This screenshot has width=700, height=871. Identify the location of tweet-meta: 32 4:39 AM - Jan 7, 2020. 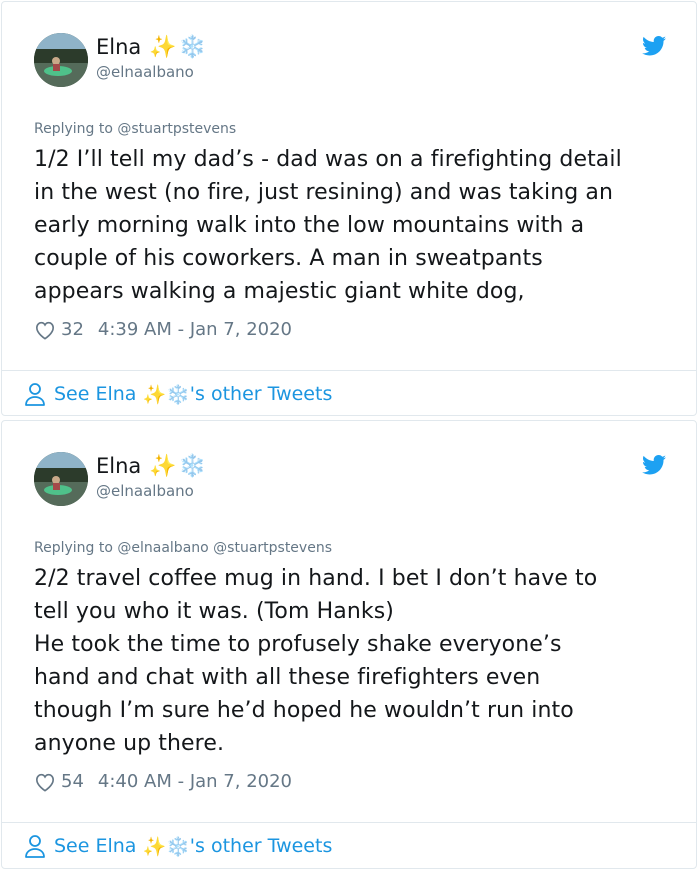
(163, 329).